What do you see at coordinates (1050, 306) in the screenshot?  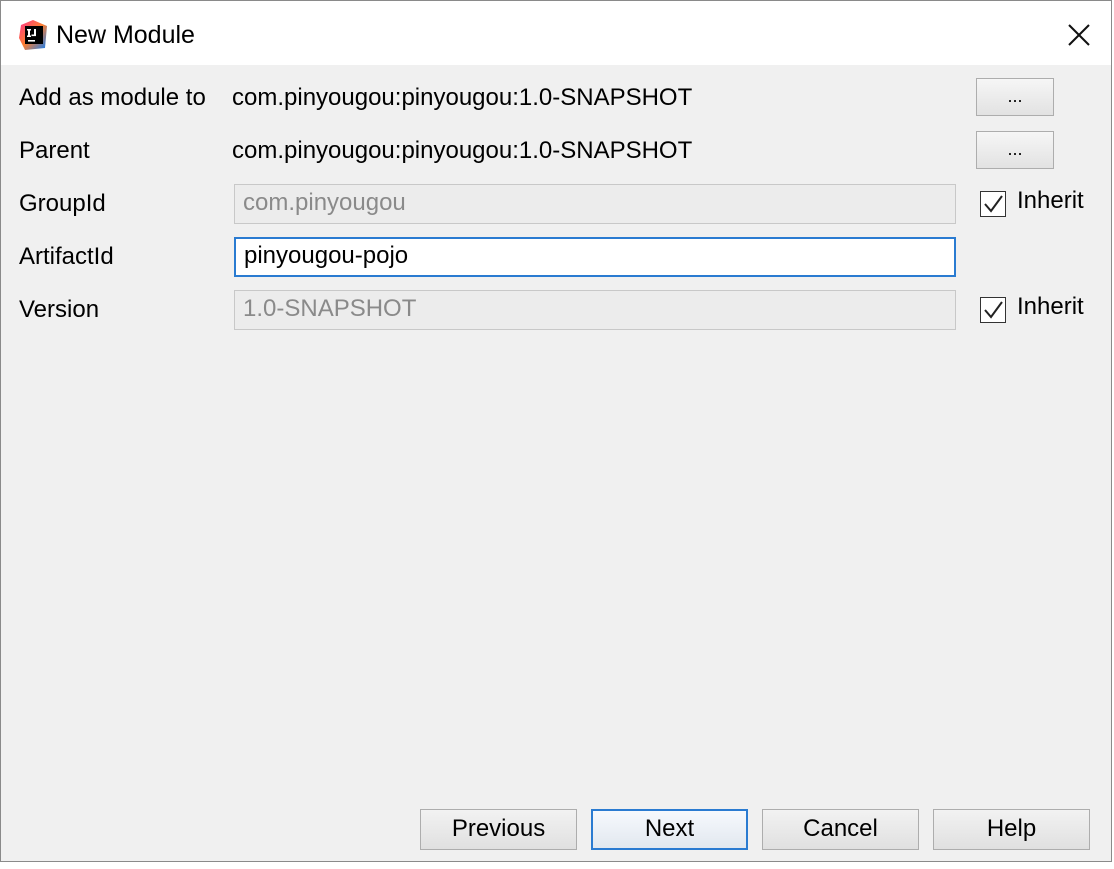 I see `version-inherit-label: Inherit` at bounding box center [1050, 306].